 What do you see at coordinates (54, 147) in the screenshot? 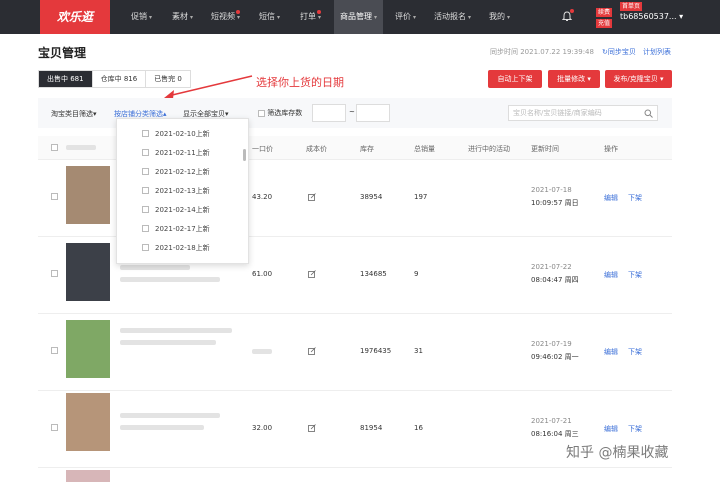
I see `select-all-checkbox` at bounding box center [54, 147].